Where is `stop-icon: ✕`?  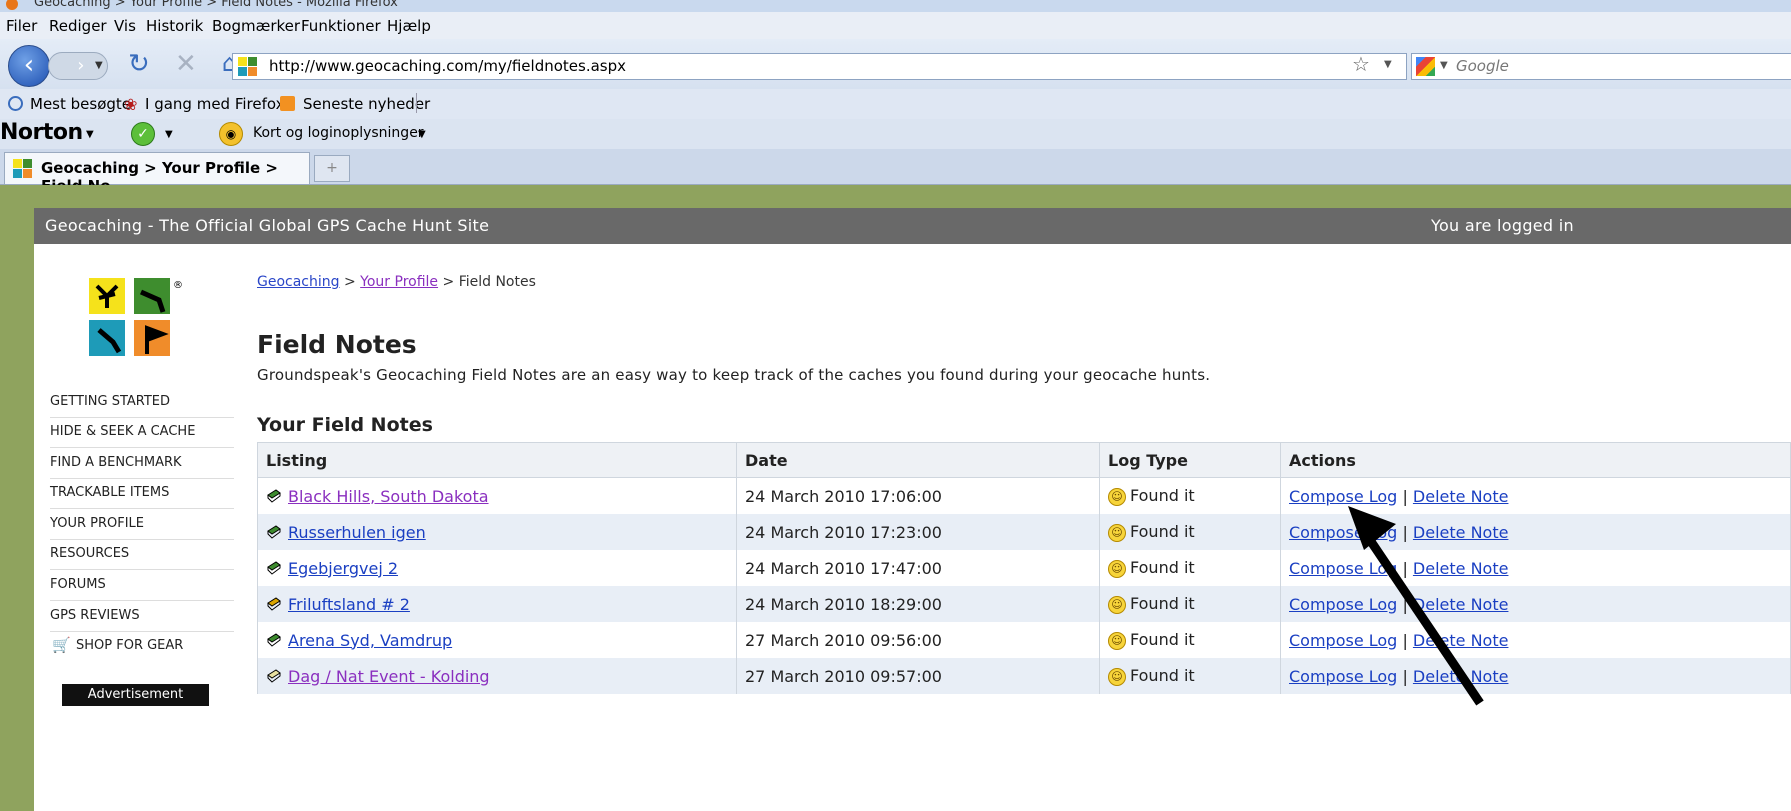 stop-icon: ✕ is located at coordinates (186, 64).